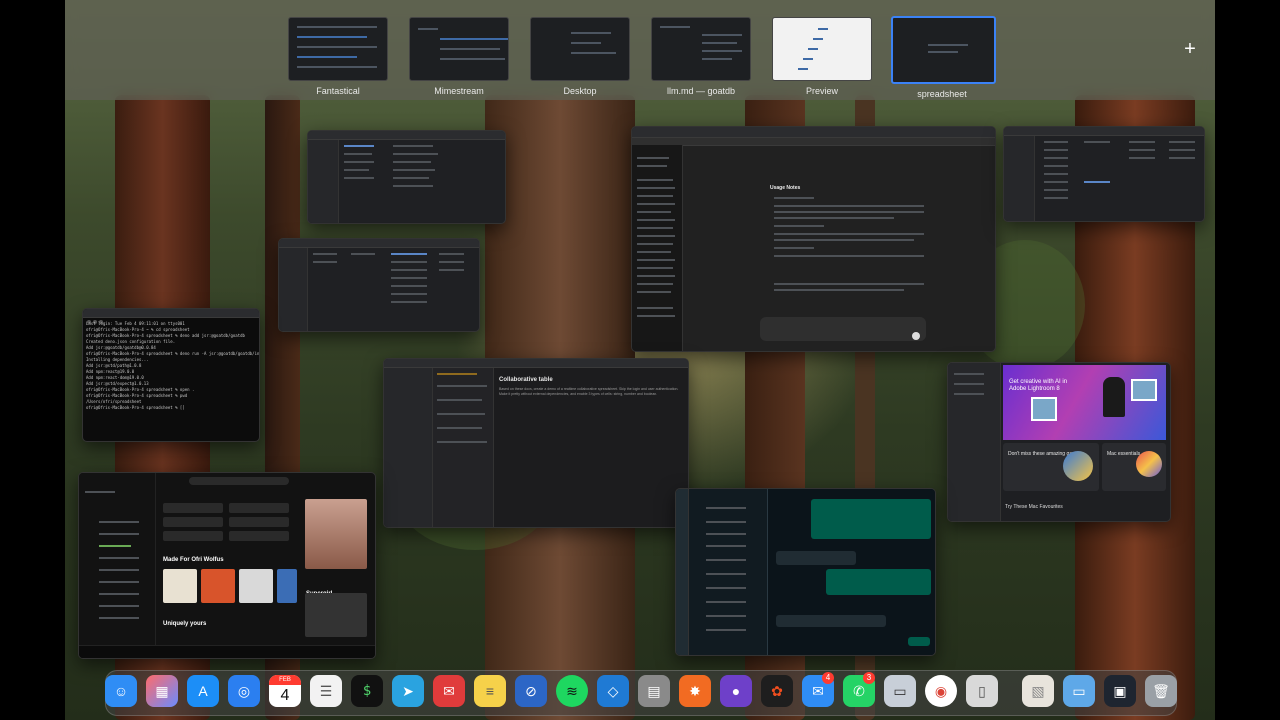 The height and width of the screenshot is (720, 1280). I want to click on calendar-month: FEB, so click(285, 680).